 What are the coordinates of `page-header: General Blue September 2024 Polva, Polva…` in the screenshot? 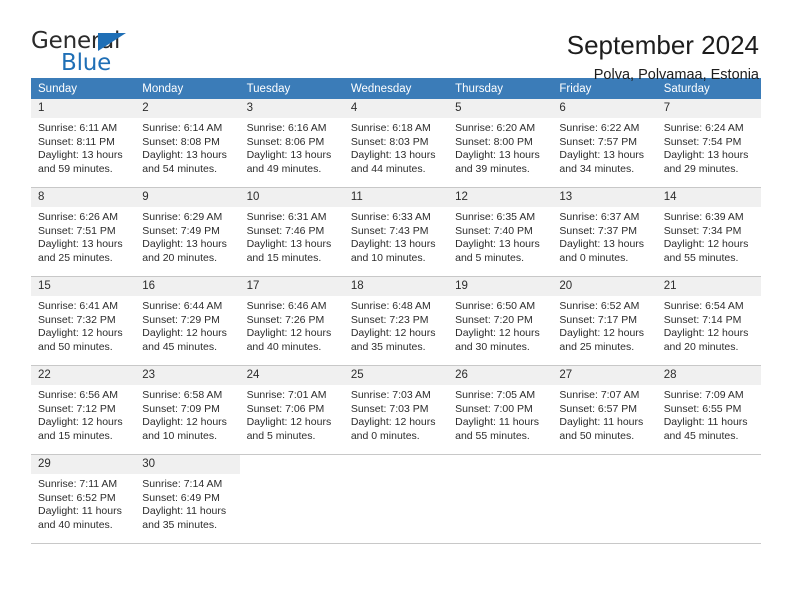 It's located at (396, 42).